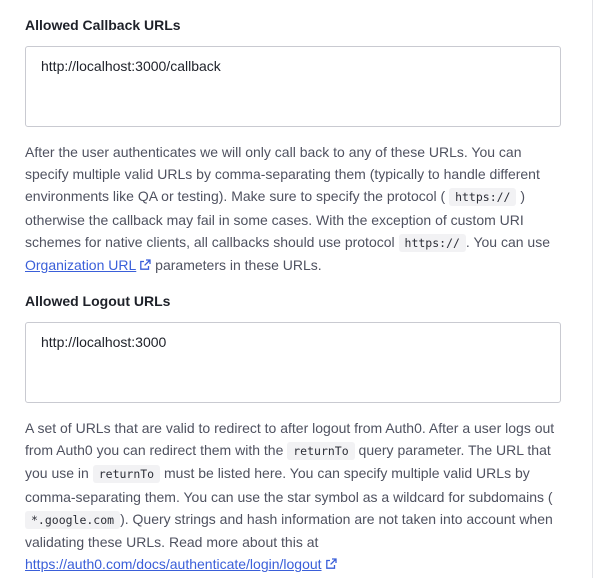 This screenshot has height=578, width=616. What do you see at coordinates (81, 265) in the screenshot?
I see `link-label: Organization URL` at bounding box center [81, 265].